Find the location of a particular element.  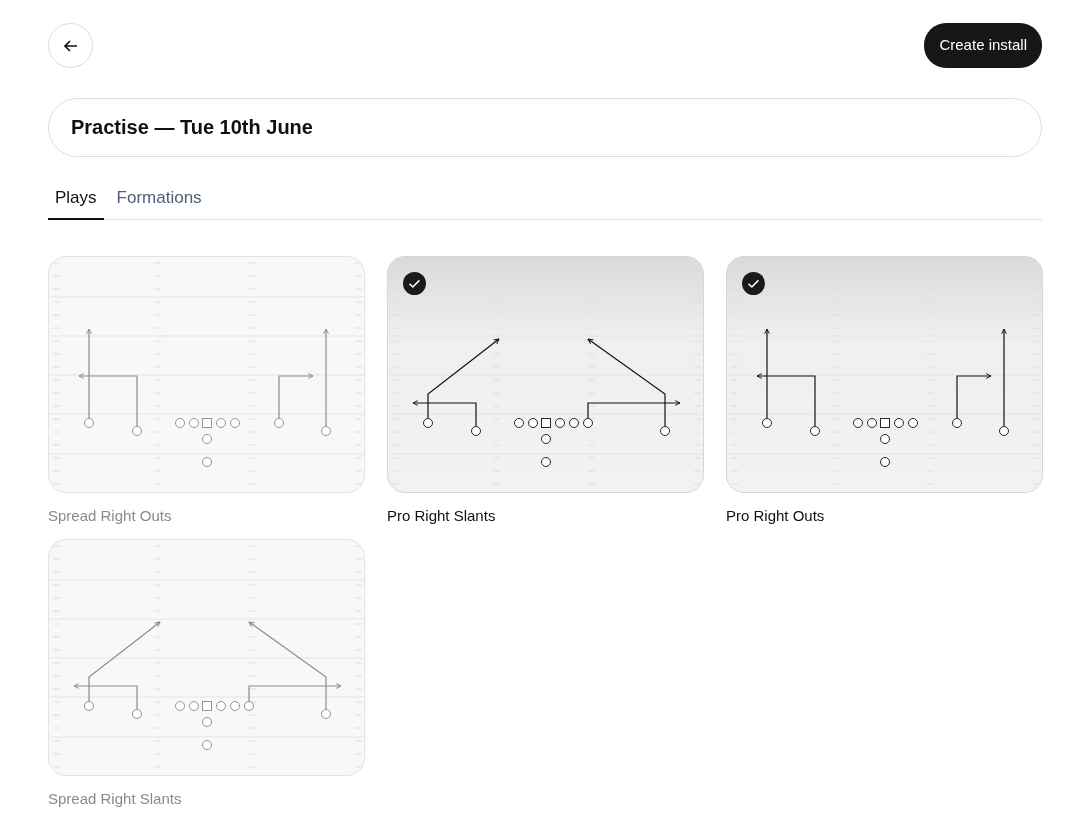

tab: Formations is located at coordinates (159, 200).